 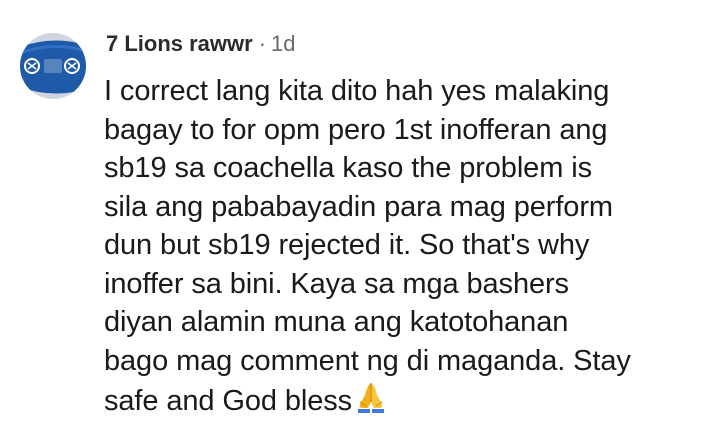 What do you see at coordinates (404, 402) in the screenshot?
I see `comment-last-line: safe and God bless` at bounding box center [404, 402].